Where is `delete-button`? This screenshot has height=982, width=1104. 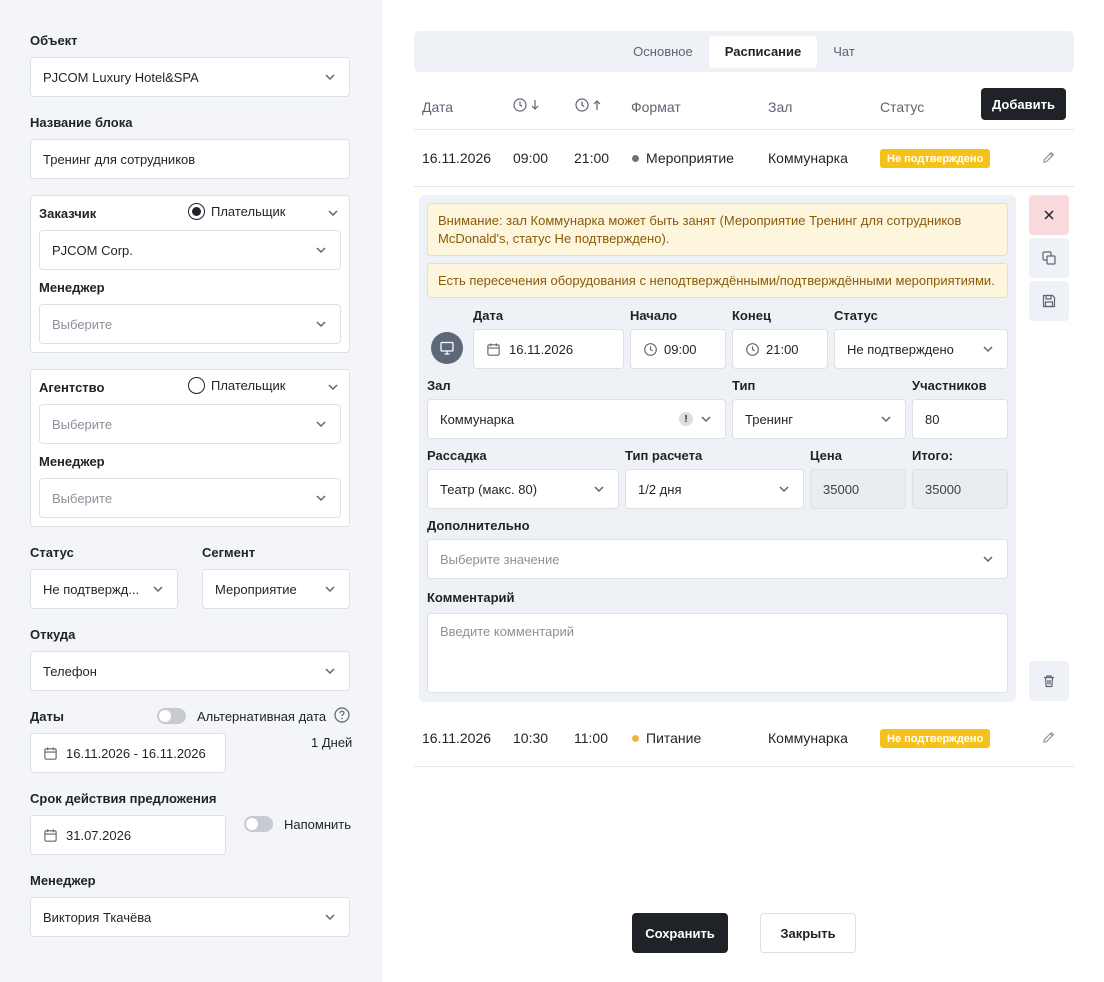 delete-button is located at coordinates (1049, 681).